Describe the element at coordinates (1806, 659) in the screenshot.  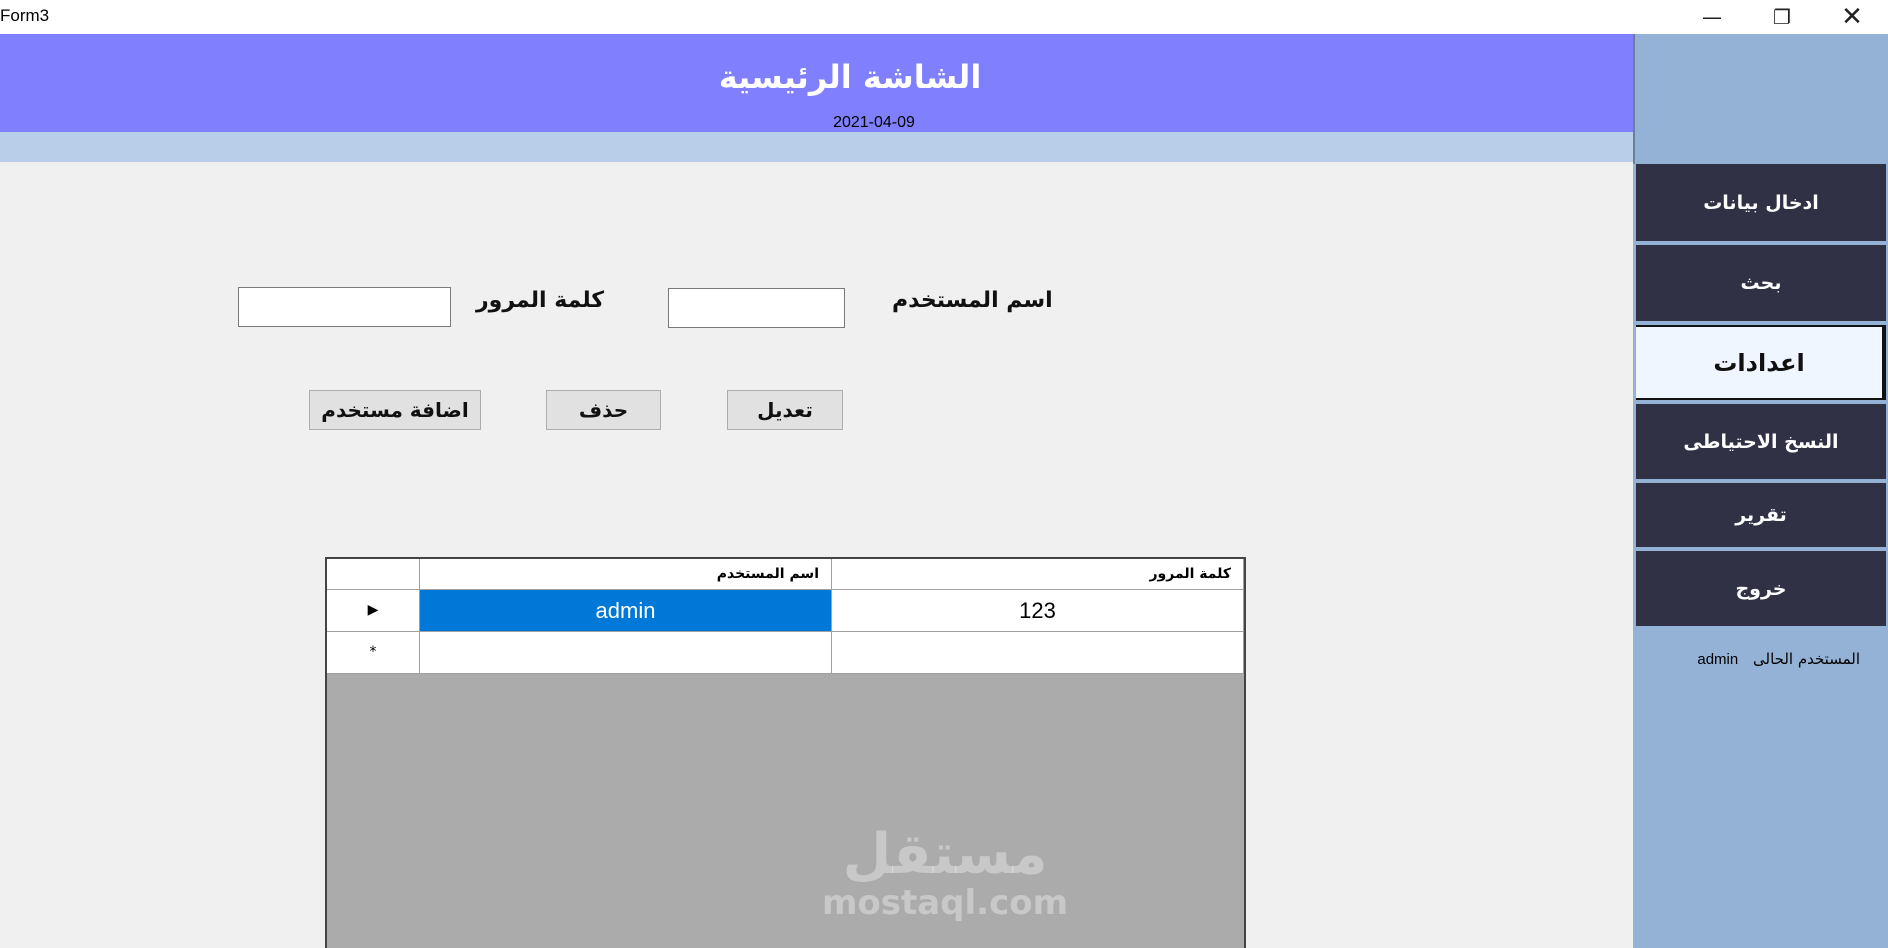
I see `current-user-label: المستخدم الحالى` at that location.